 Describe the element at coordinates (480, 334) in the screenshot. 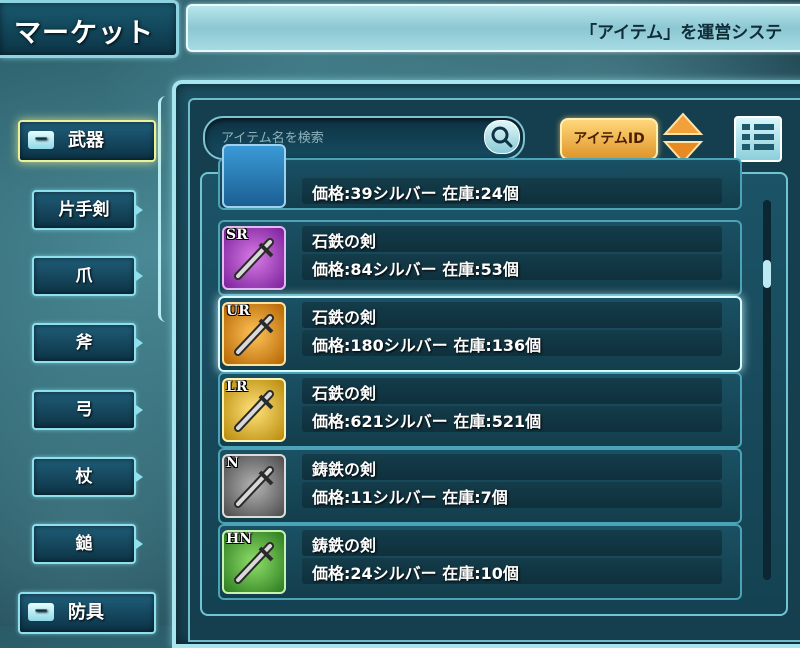

I see `item-row-selected: UR 石鉄の剣 価格:180シルバー 在庫:136個` at that location.